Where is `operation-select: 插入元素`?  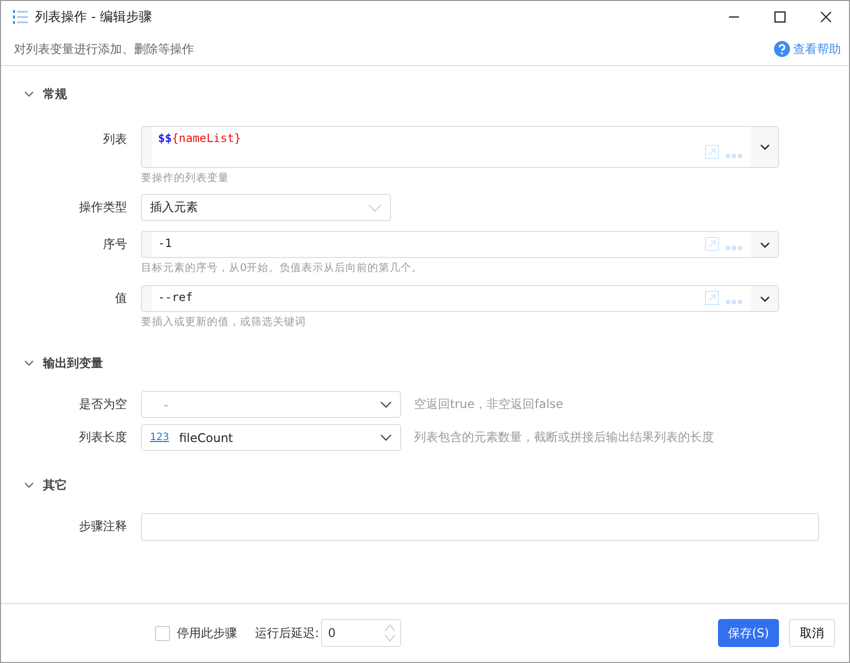 operation-select: 插入元素 is located at coordinates (266, 207).